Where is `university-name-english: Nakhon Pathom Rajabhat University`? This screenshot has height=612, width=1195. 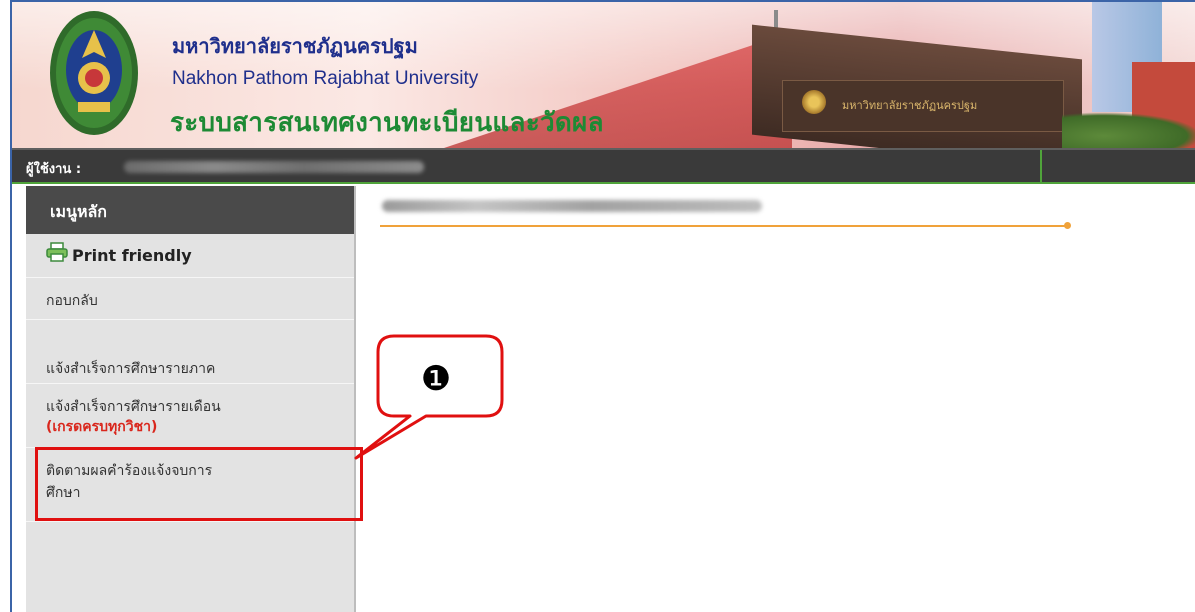 university-name-english: Nakhon Pathom Rajabhat University is located at coordinates (325, 78).